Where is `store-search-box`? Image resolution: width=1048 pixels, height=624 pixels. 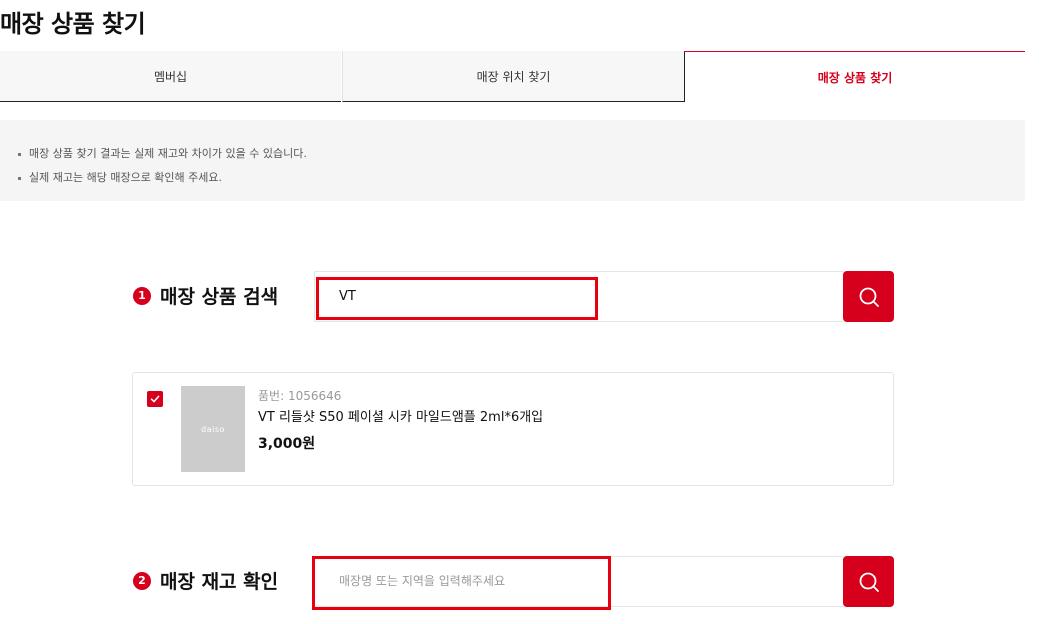
store-search-box is located at coordinates (579, 581).